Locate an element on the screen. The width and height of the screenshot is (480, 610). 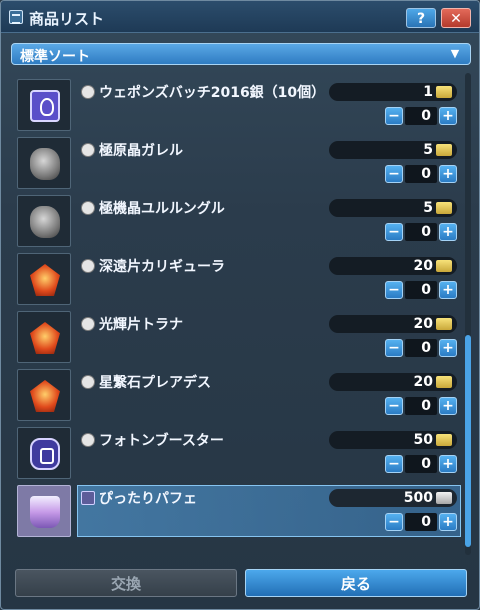
badge-icon is located at coordinates (45, 106).